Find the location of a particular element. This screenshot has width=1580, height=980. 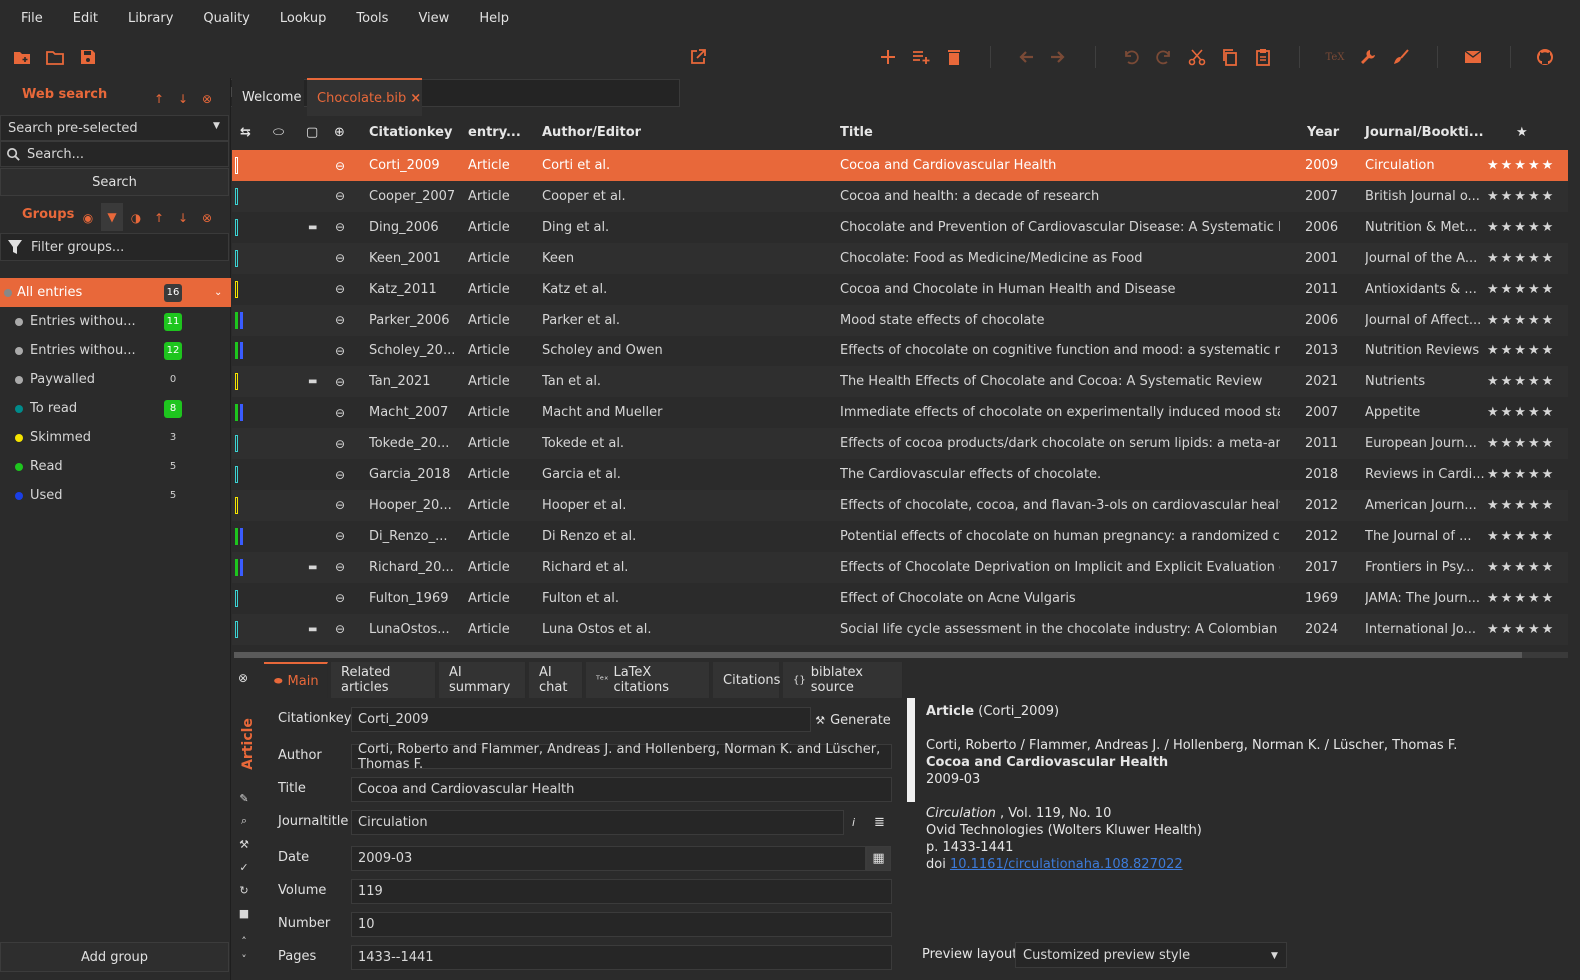

field-citationkey: Corti_2009 is located at coordinates (581, 719).